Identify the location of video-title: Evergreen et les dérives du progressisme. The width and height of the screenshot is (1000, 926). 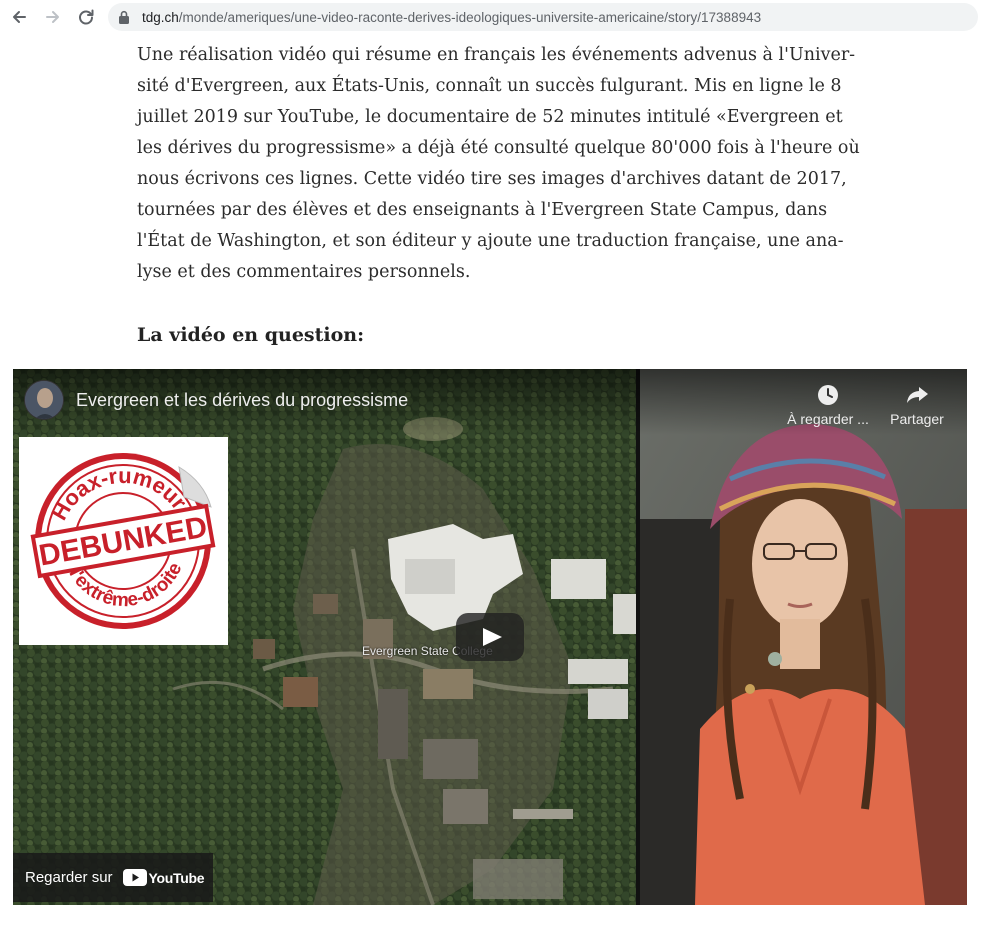
(242, 400).